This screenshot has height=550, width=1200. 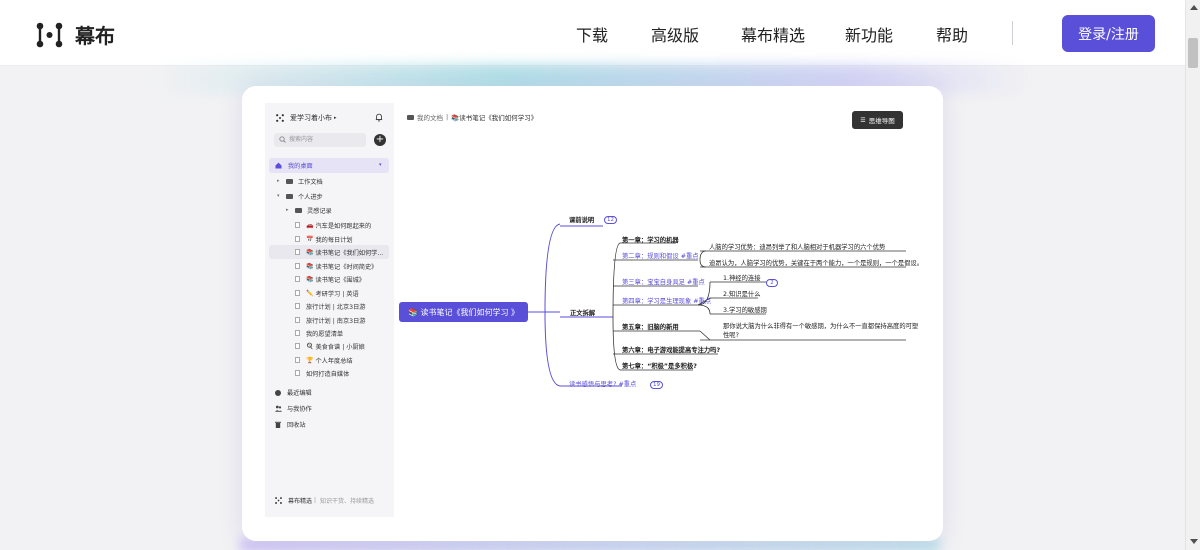 I want to click on node-ch3: 第三章：宝宝自身具足 #重点, so click(x=663, y=281).